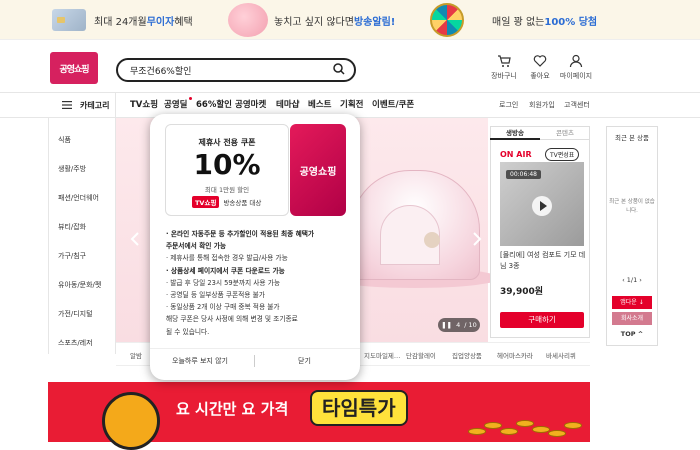 The width and height of the screenshot is (700, 450). Describe the element at coordinates (542, 320) in the screenshot. I see `buy-button: 구매하기` at that location.